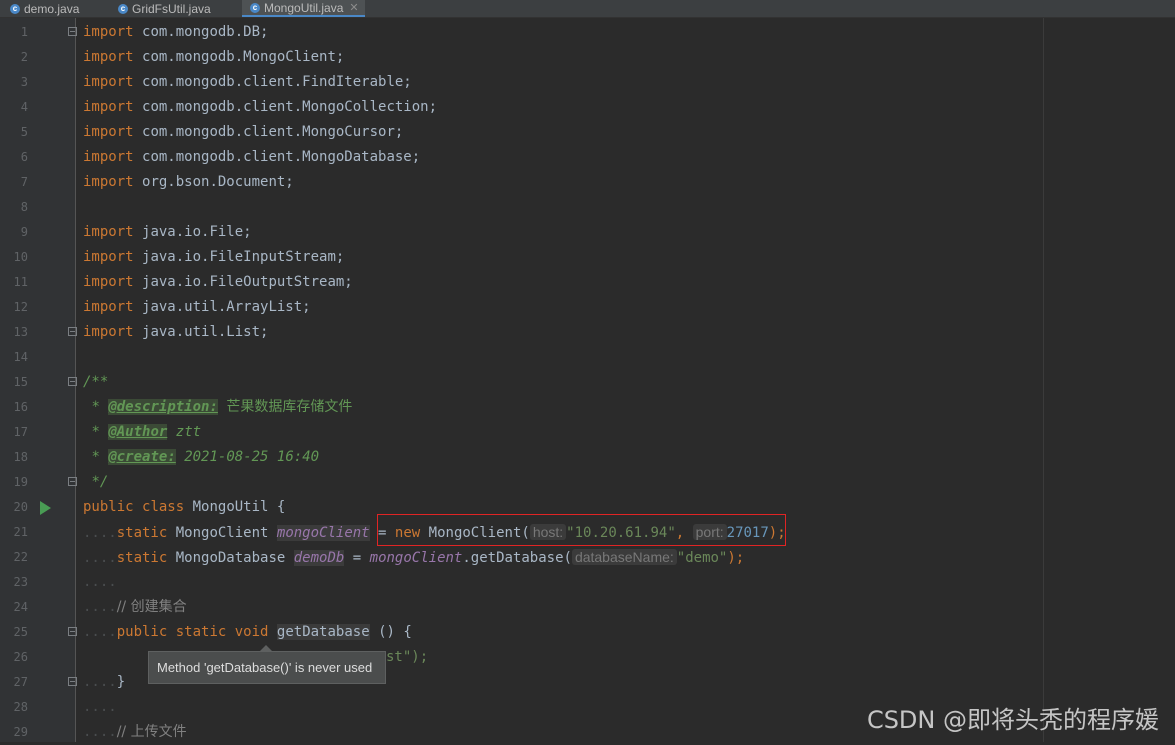 This screenshot has height=745, width=1175. What do you see at coordinates (20, 382) in the screenshot?
I see `line-number: 15` at bounding box center [20, 382].